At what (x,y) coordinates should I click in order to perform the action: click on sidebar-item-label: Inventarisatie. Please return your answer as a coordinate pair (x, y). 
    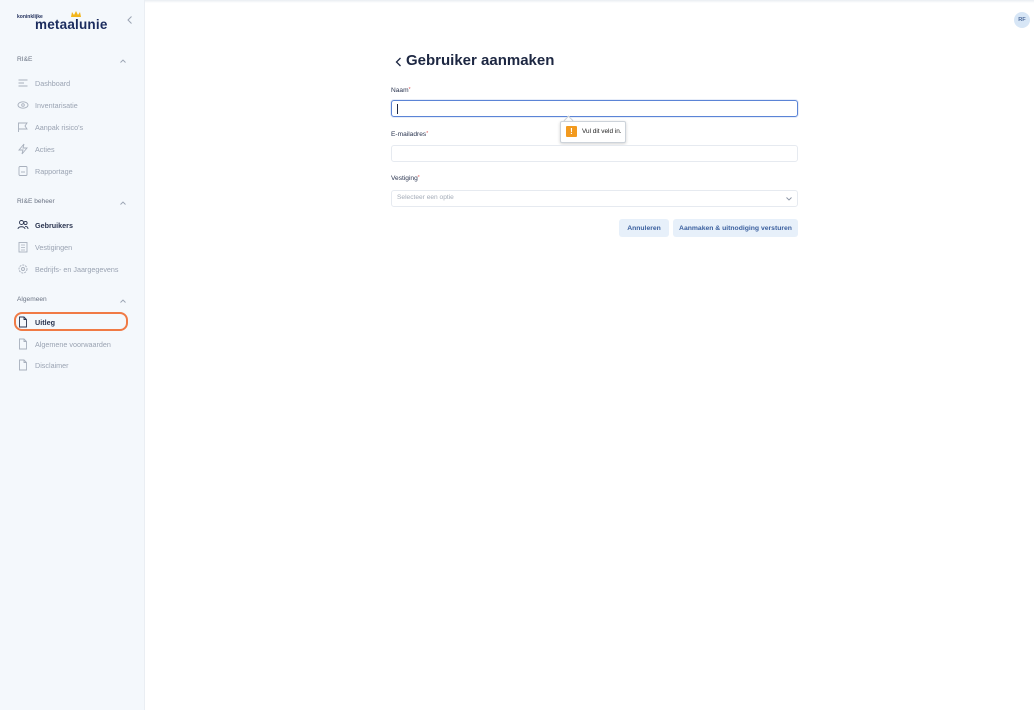
    Looking at the image, I should click on (56, 105).